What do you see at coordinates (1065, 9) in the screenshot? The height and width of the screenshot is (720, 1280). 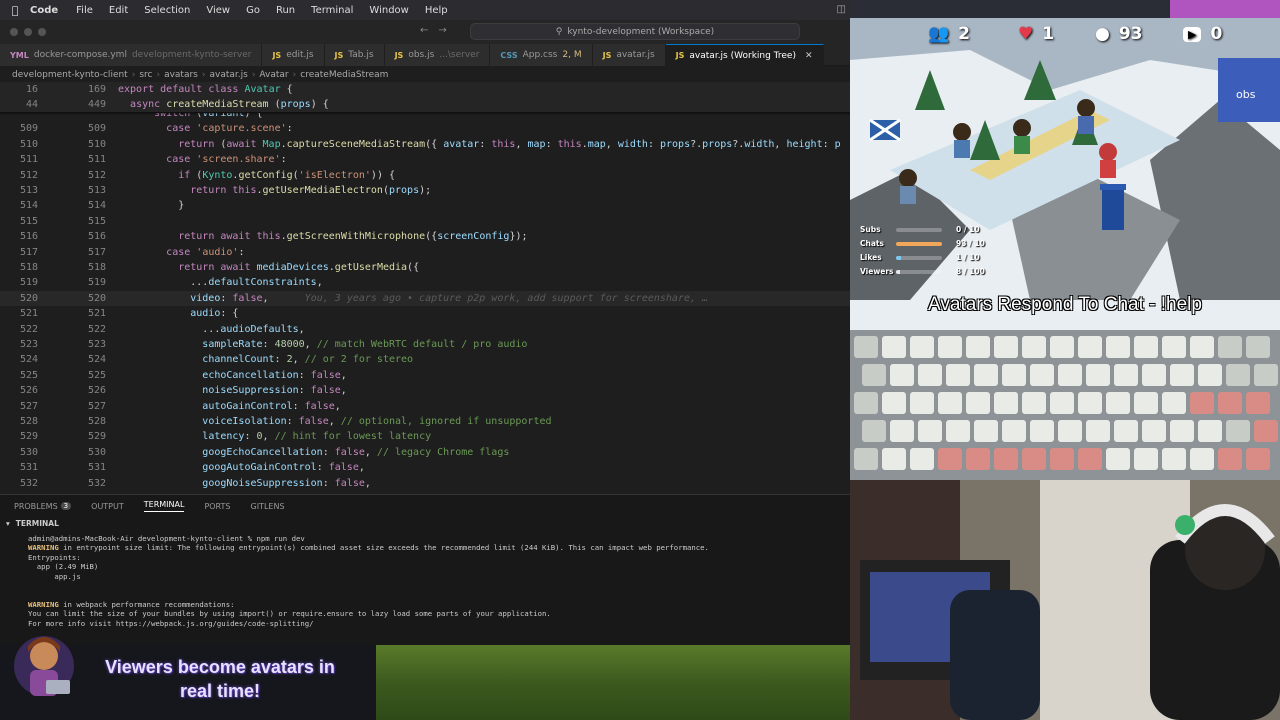 I see `top-strip` at bounding box center [1065, 9].